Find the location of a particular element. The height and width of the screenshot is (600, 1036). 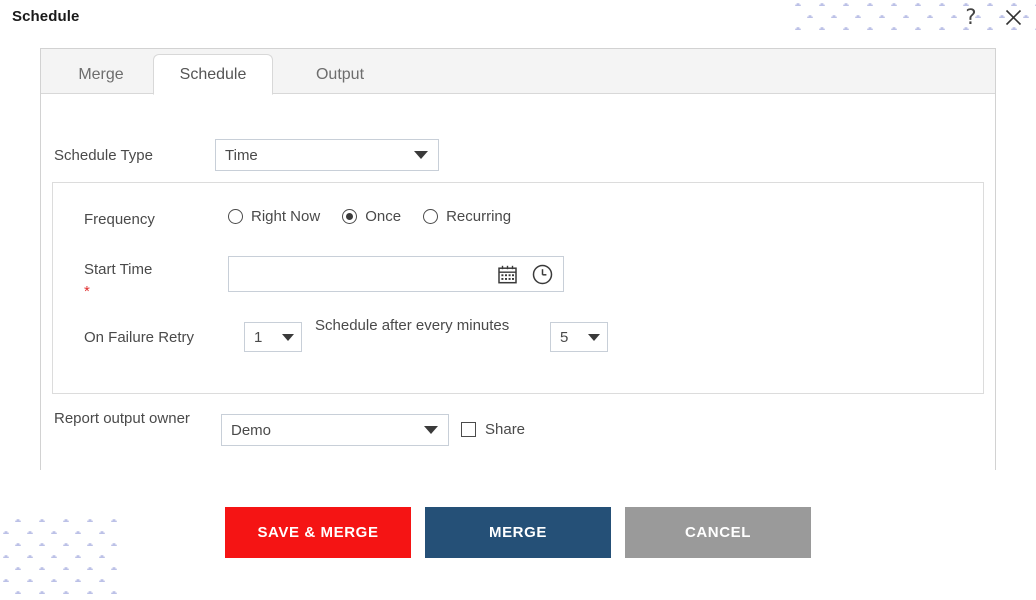

footer-button-bar: SAVE & MERGE MERGE CANCEL is located at coordinates (518, 533).